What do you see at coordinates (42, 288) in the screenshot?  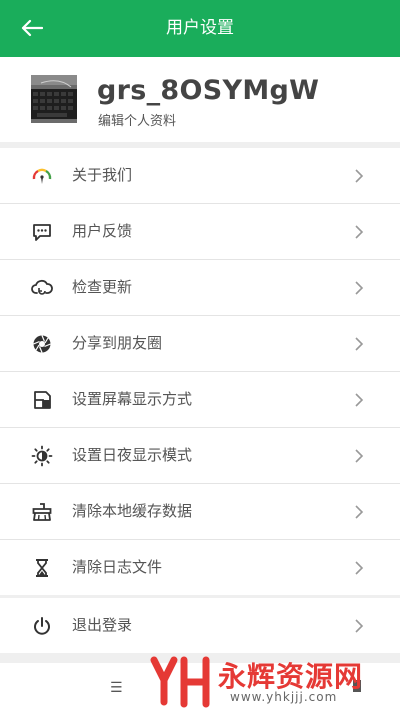 I see `cloud-refresh-icon` at bounding box center [42, 288].